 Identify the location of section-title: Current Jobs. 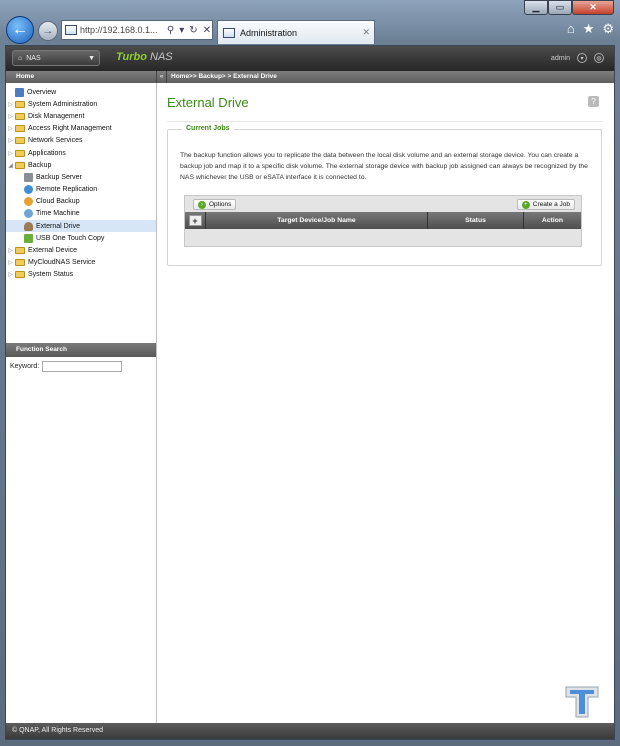
(208, 128).